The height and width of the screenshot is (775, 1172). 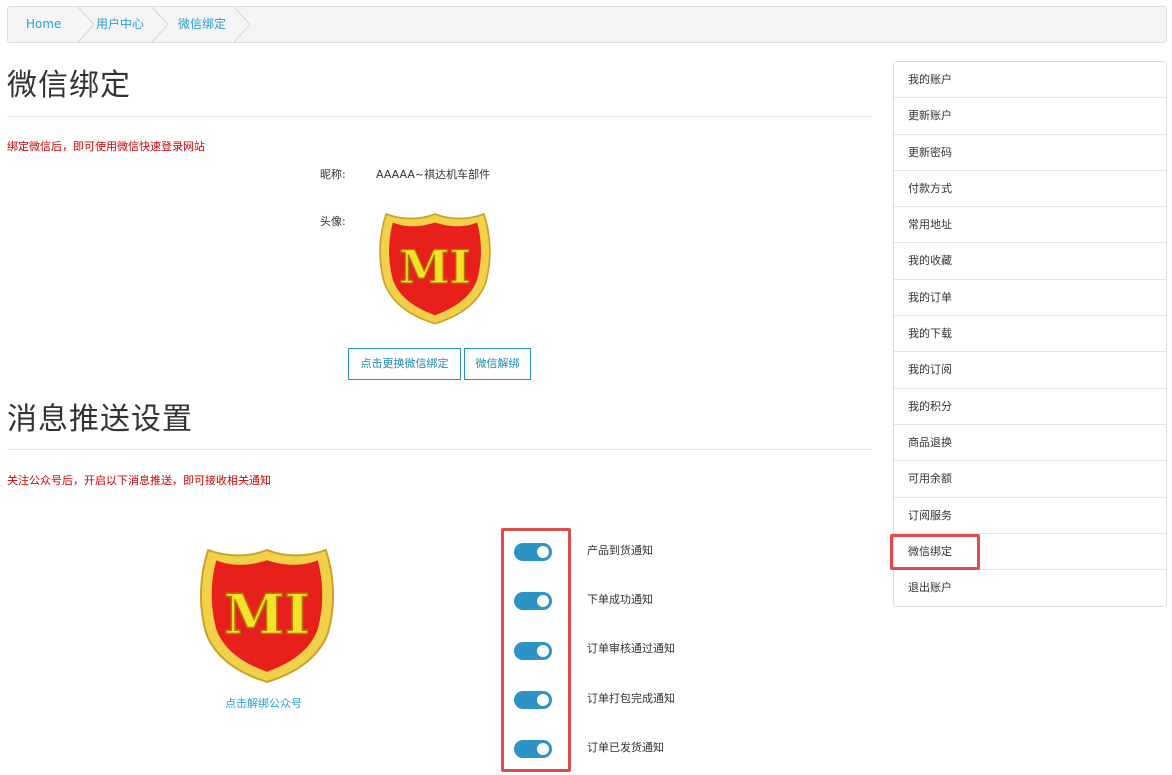 What do you see at coordinates (631, 698) in the screenshot?
I see `toggle-label-order-packed: 订单打包完成通知` at bounding box center [631, 698].